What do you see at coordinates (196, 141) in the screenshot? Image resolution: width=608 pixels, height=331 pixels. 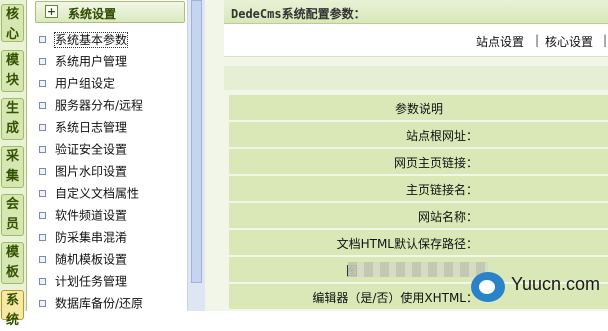 I see `scrollbar-thumb` at bounding box center [196, 141].